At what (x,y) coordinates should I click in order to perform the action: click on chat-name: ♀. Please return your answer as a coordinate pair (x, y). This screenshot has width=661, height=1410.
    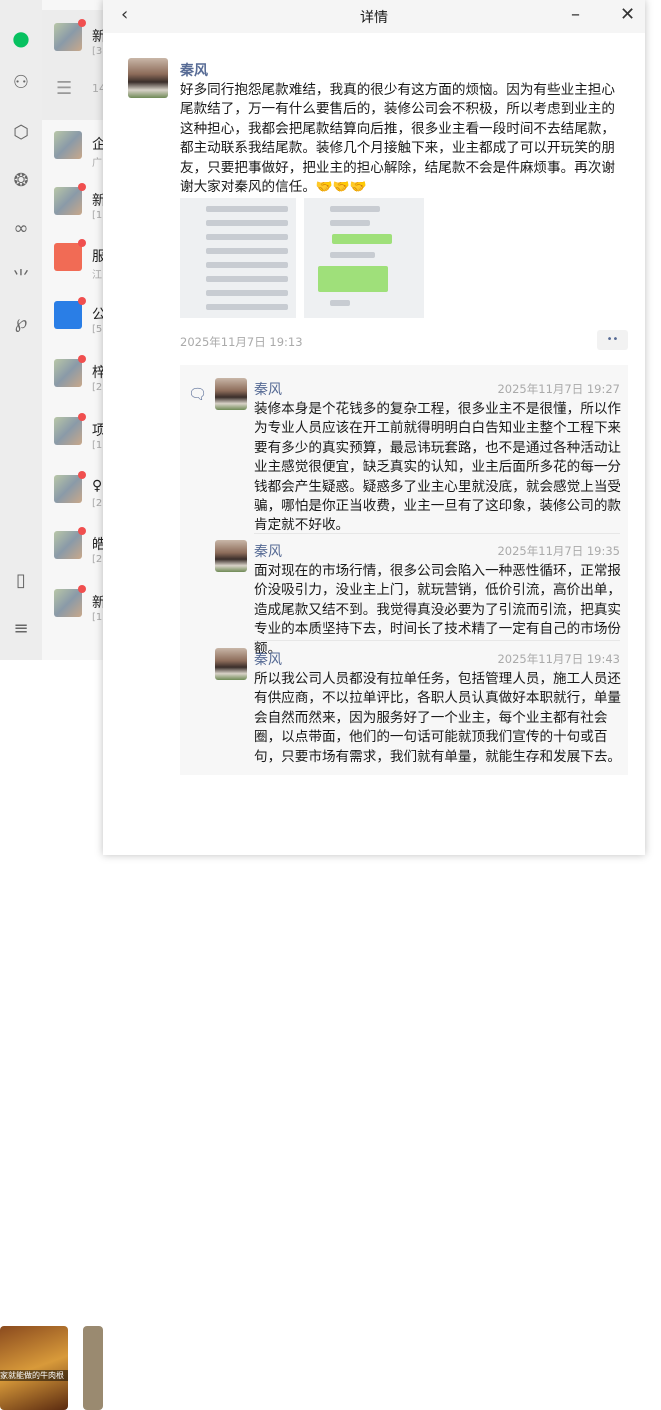
    Looking at the image, I should click on (97, 486).